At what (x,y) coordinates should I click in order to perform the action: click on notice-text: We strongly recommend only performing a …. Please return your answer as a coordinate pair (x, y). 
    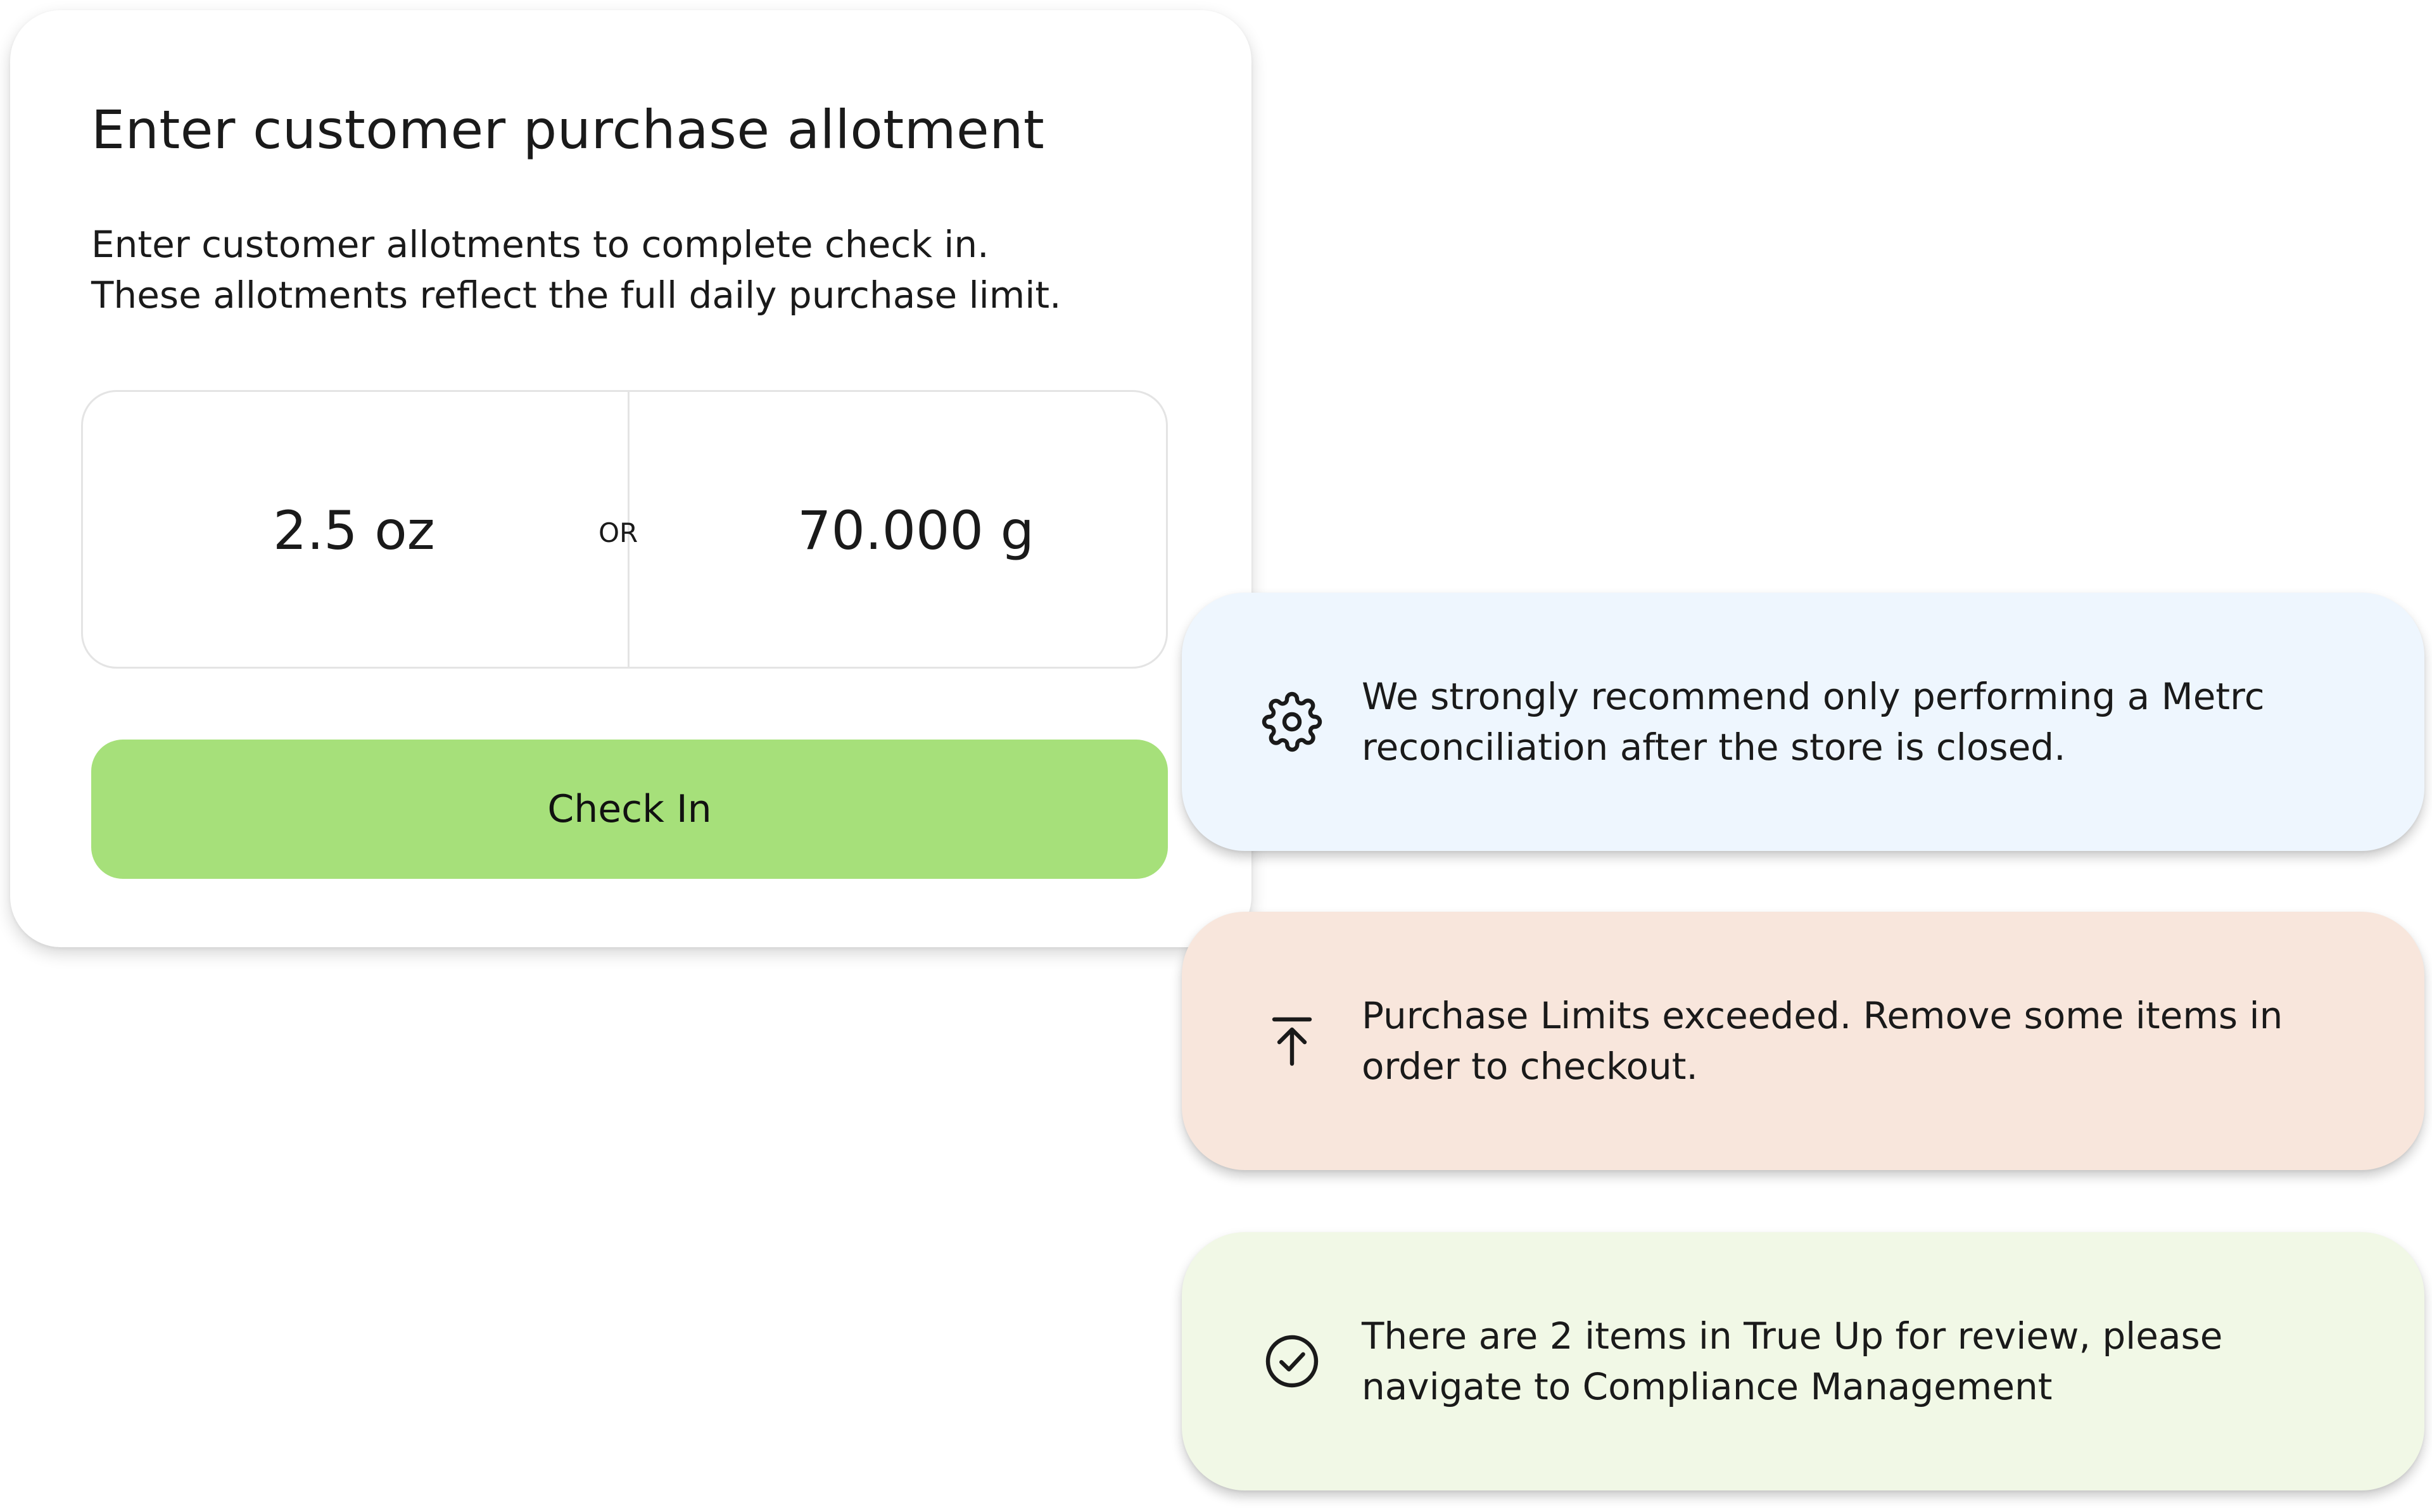
    Looking at the image, I should click on (1881, 721).